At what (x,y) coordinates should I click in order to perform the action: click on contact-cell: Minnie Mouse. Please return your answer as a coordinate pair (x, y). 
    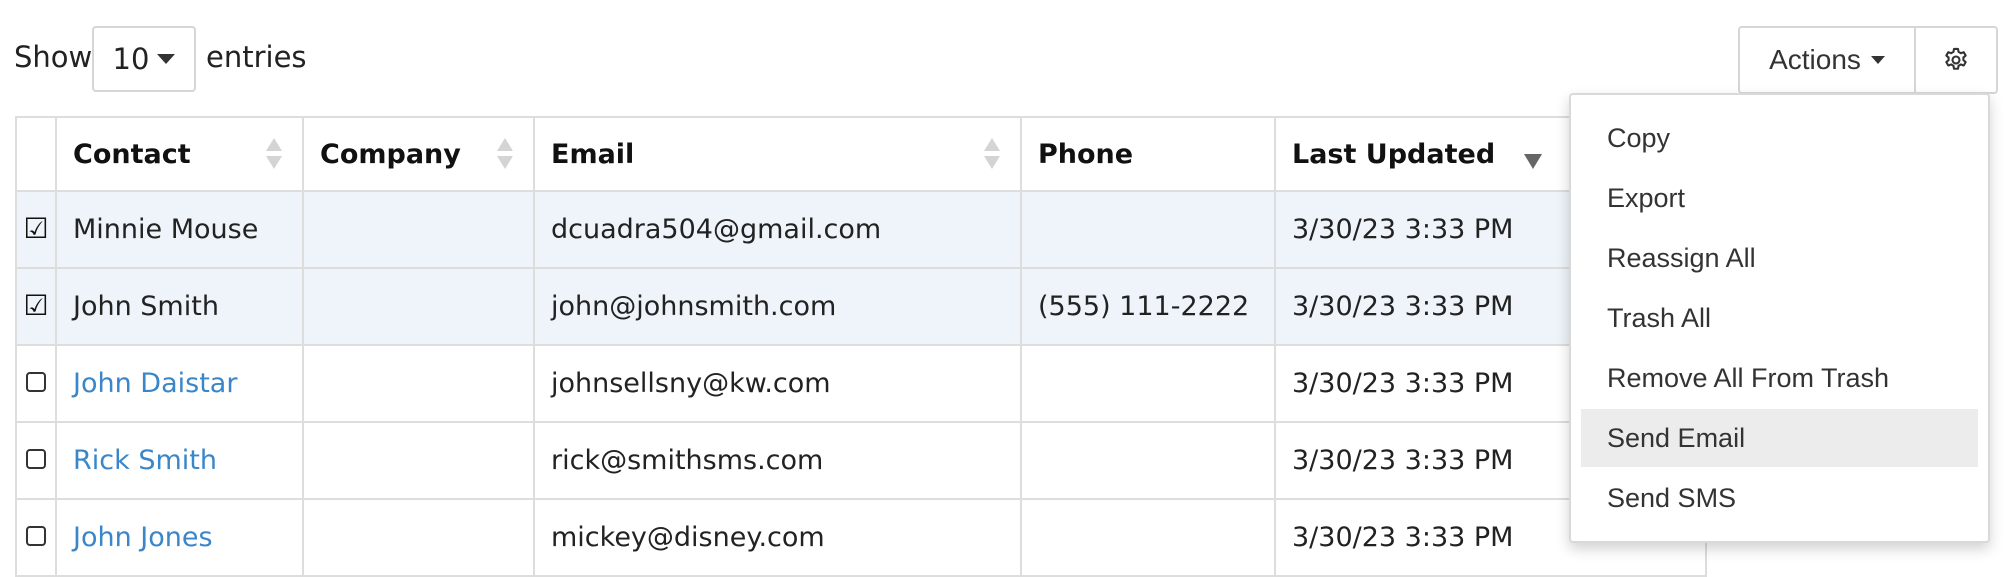
    Looking at the image, I should click on (179, 229).